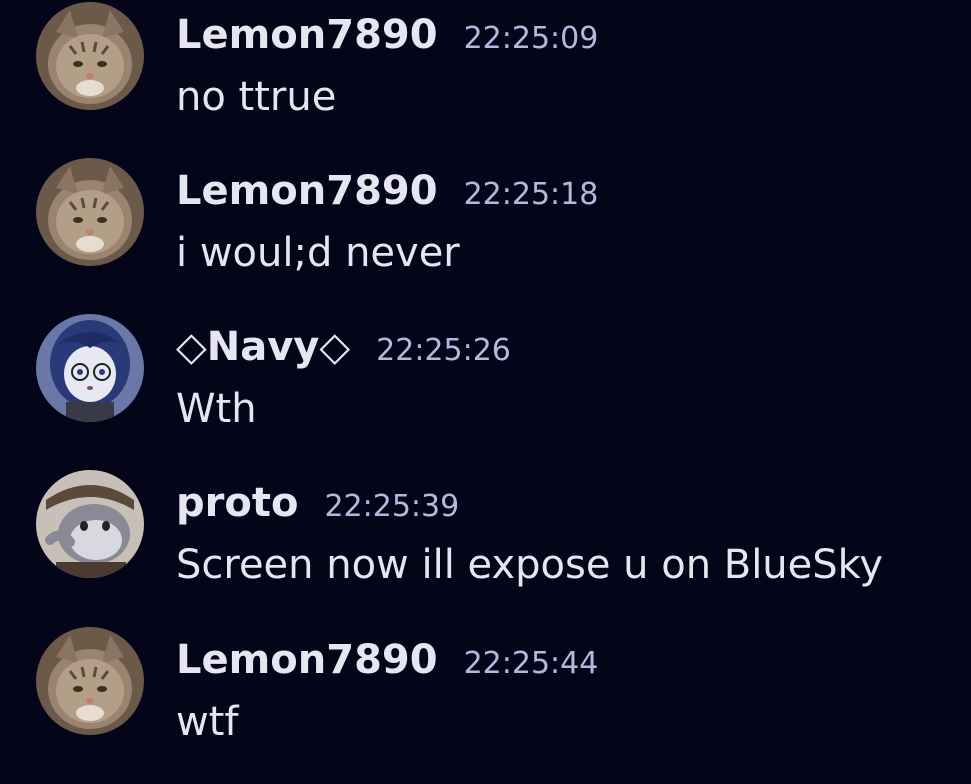  Describe the element at coordinates (207, 722) in the screenshot. I see `message-text: wtf` at that location.